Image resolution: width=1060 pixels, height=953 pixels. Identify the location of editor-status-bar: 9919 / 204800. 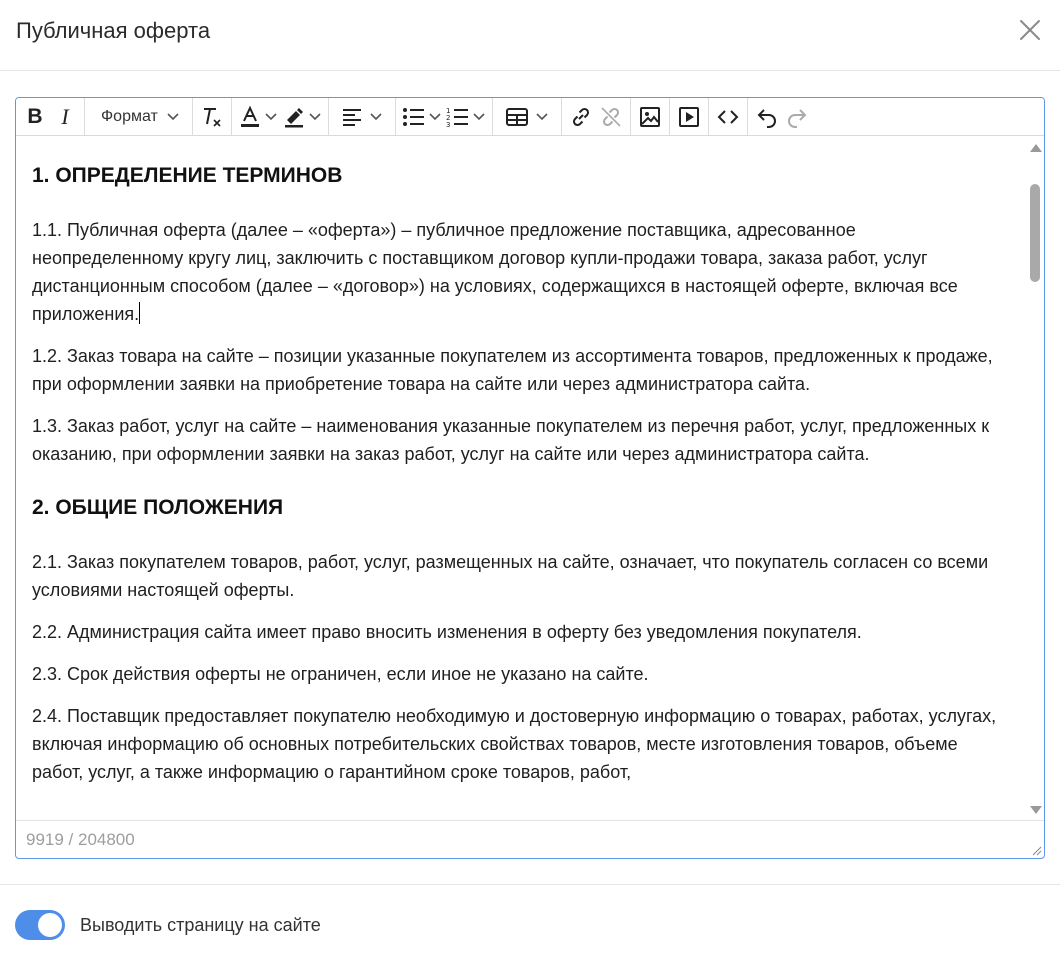
(530, 839).